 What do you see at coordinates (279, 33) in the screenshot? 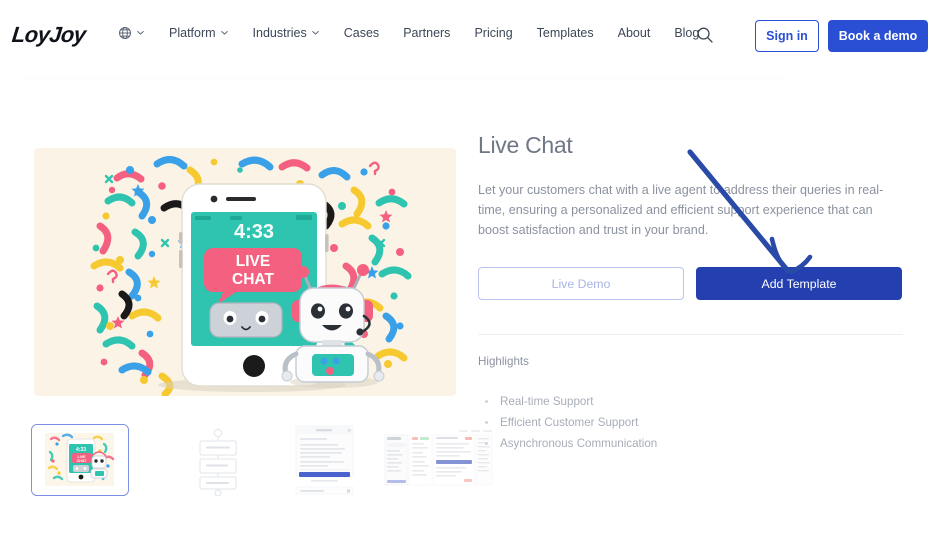
I see `nav-item-label: Industries` at bounding box center [279, 33].